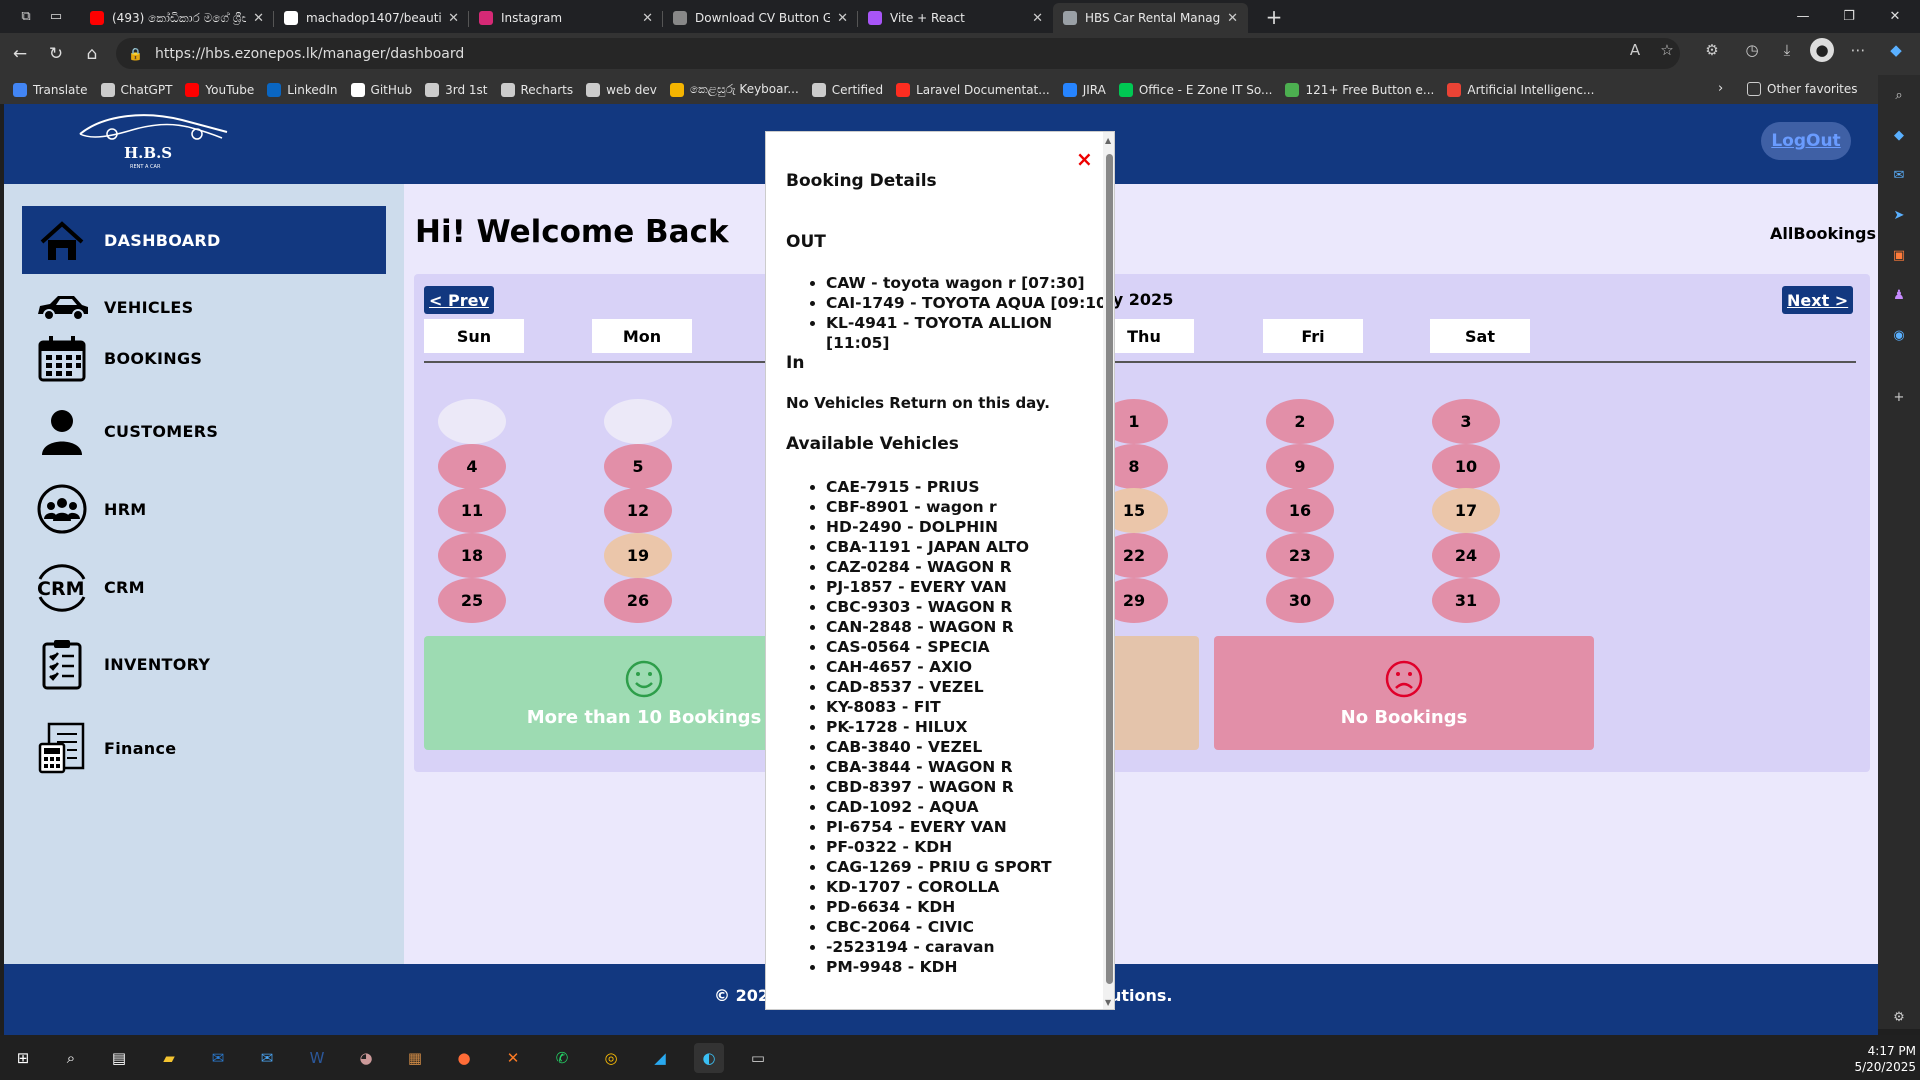 The height and width of the screenshot is (1080, 1920). Describe the element at coordinates (20, 54) in the screenshot. I see `back-icon: ←` at that location.